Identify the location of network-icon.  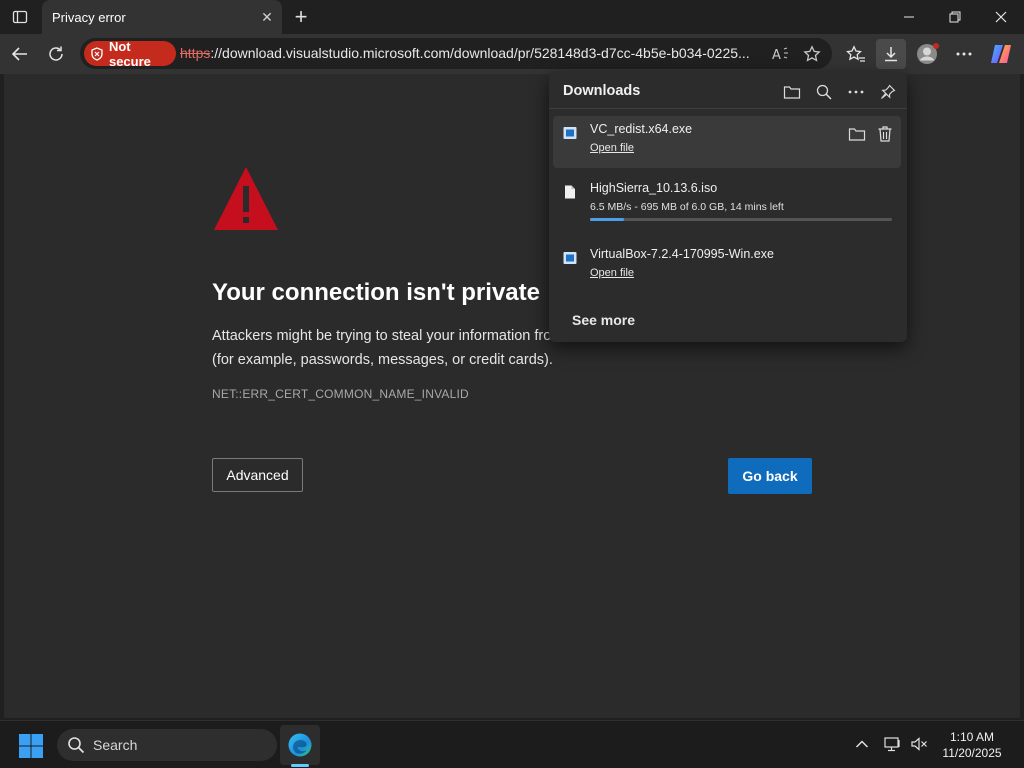
(893, 744).